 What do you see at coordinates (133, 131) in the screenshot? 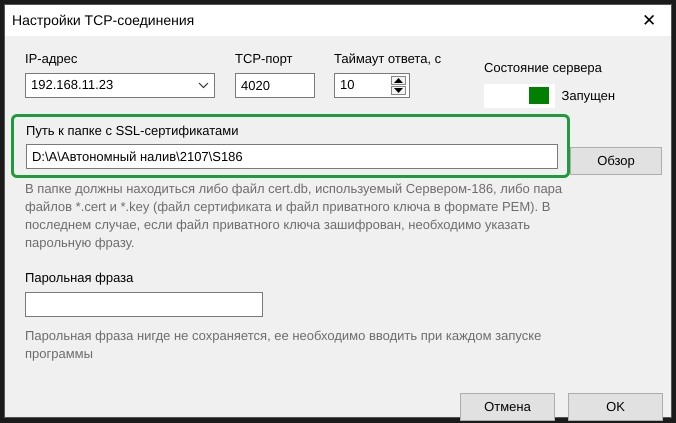
I see `field-label: Путь к папке с SSL-сертификатами` at bounding box center [133, 131].